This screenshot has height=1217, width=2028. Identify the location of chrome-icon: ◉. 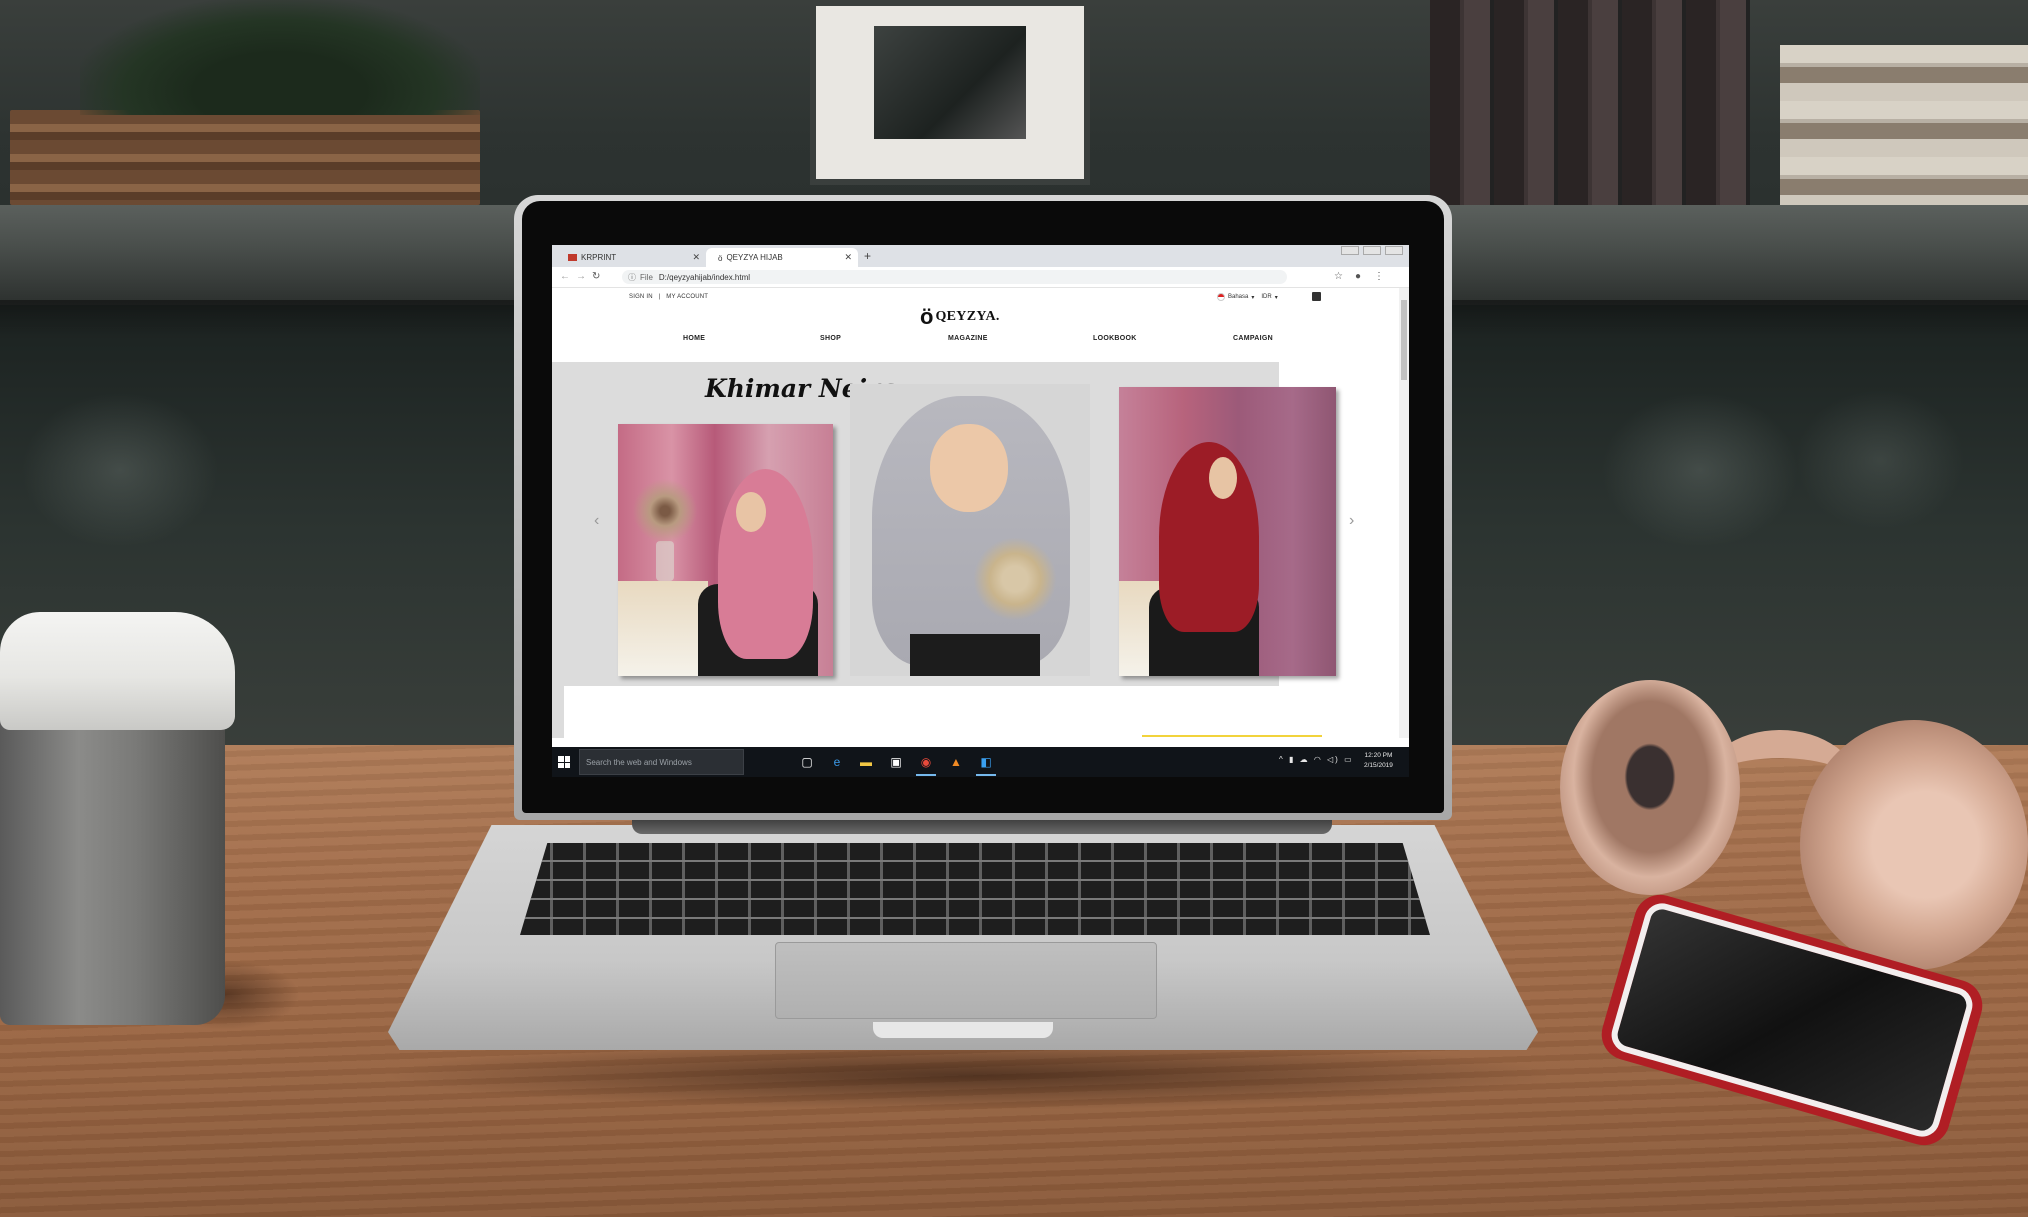
(926, 762).